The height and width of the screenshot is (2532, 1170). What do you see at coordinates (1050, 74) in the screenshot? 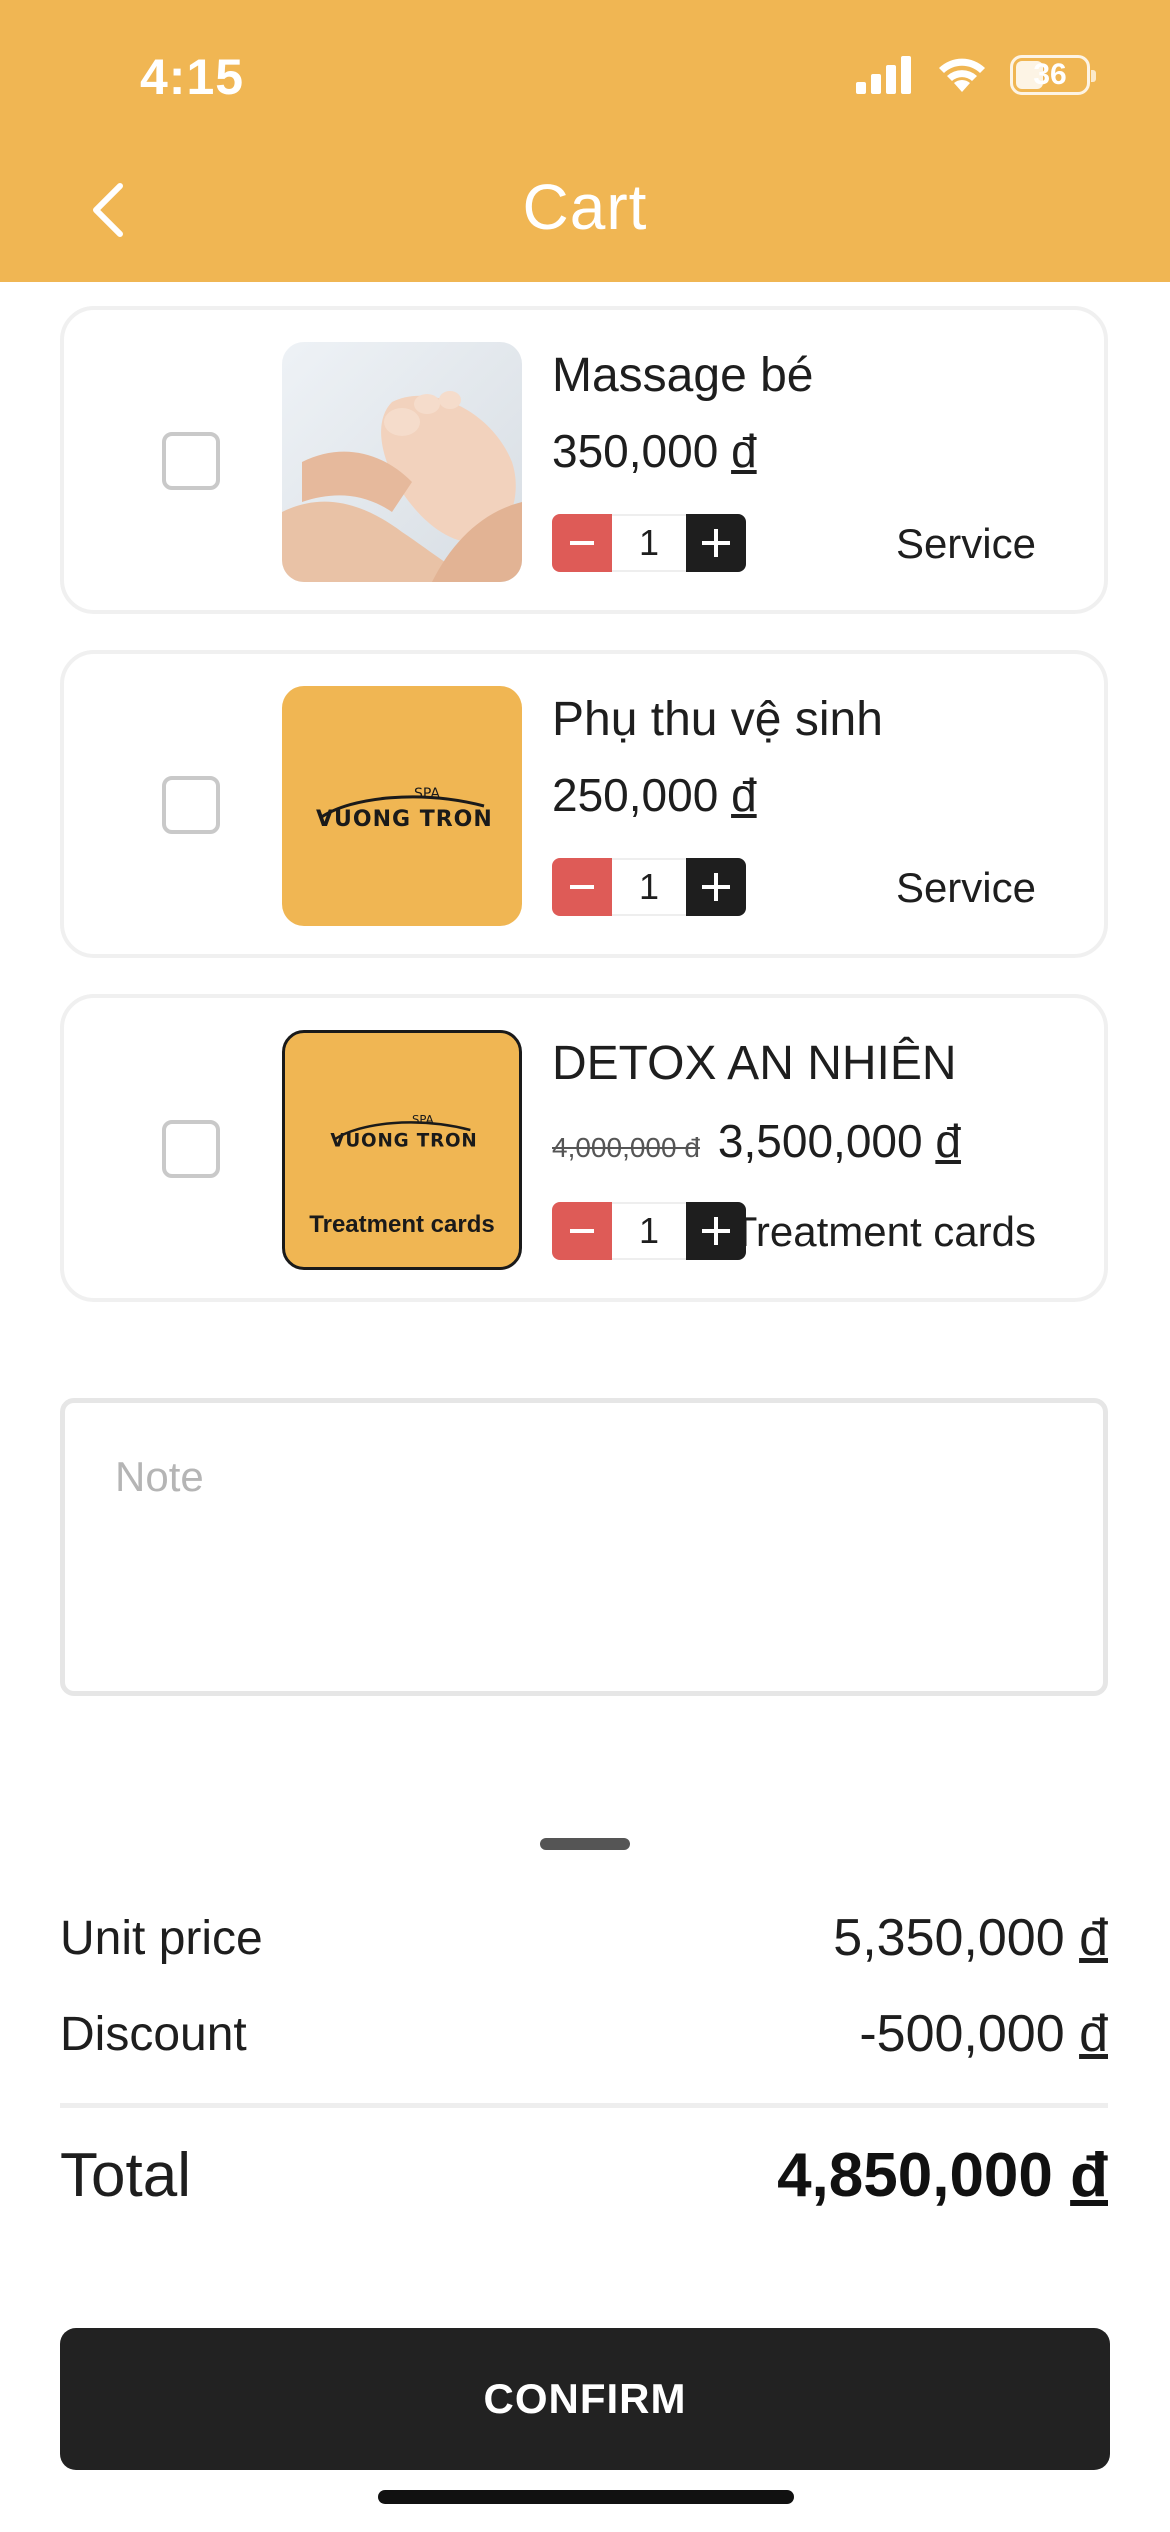
I see `battery-level: 36` at bounding box center [1050, 74].